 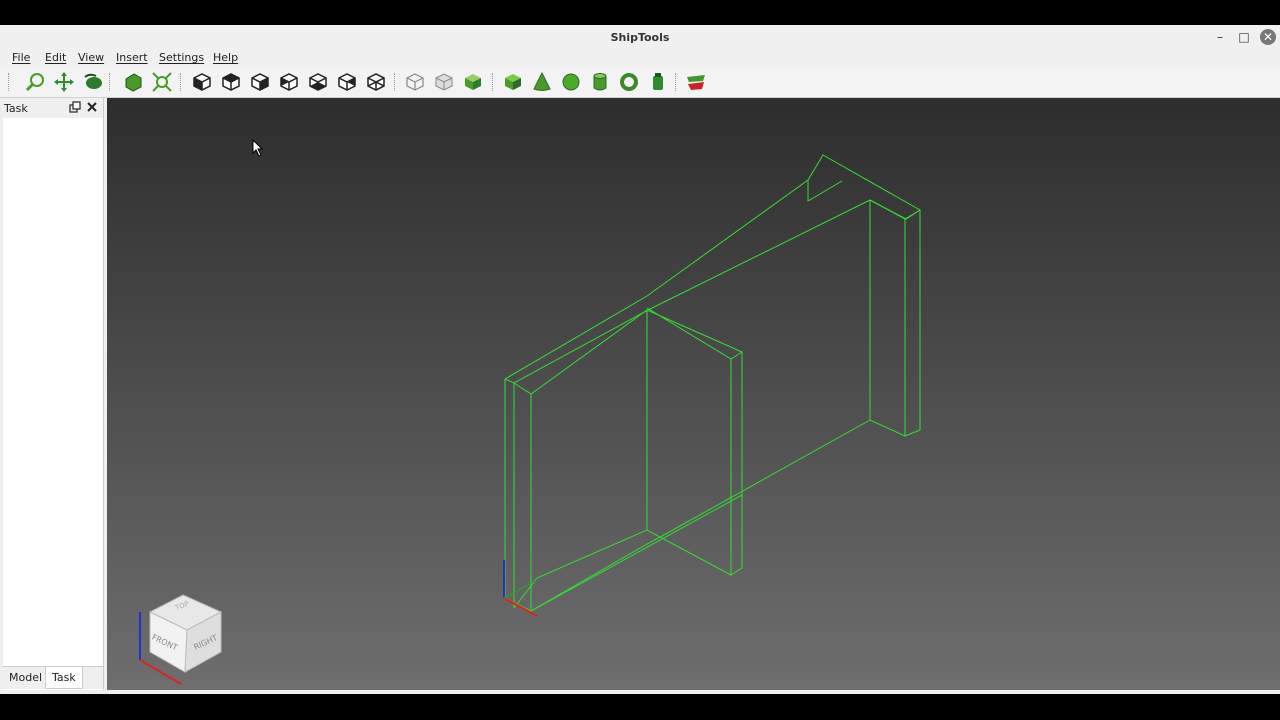 What do you see at coordinates (16, 108) in the screenshot?
I see `task-panel-title: Task` at bounding box center [16, 108].